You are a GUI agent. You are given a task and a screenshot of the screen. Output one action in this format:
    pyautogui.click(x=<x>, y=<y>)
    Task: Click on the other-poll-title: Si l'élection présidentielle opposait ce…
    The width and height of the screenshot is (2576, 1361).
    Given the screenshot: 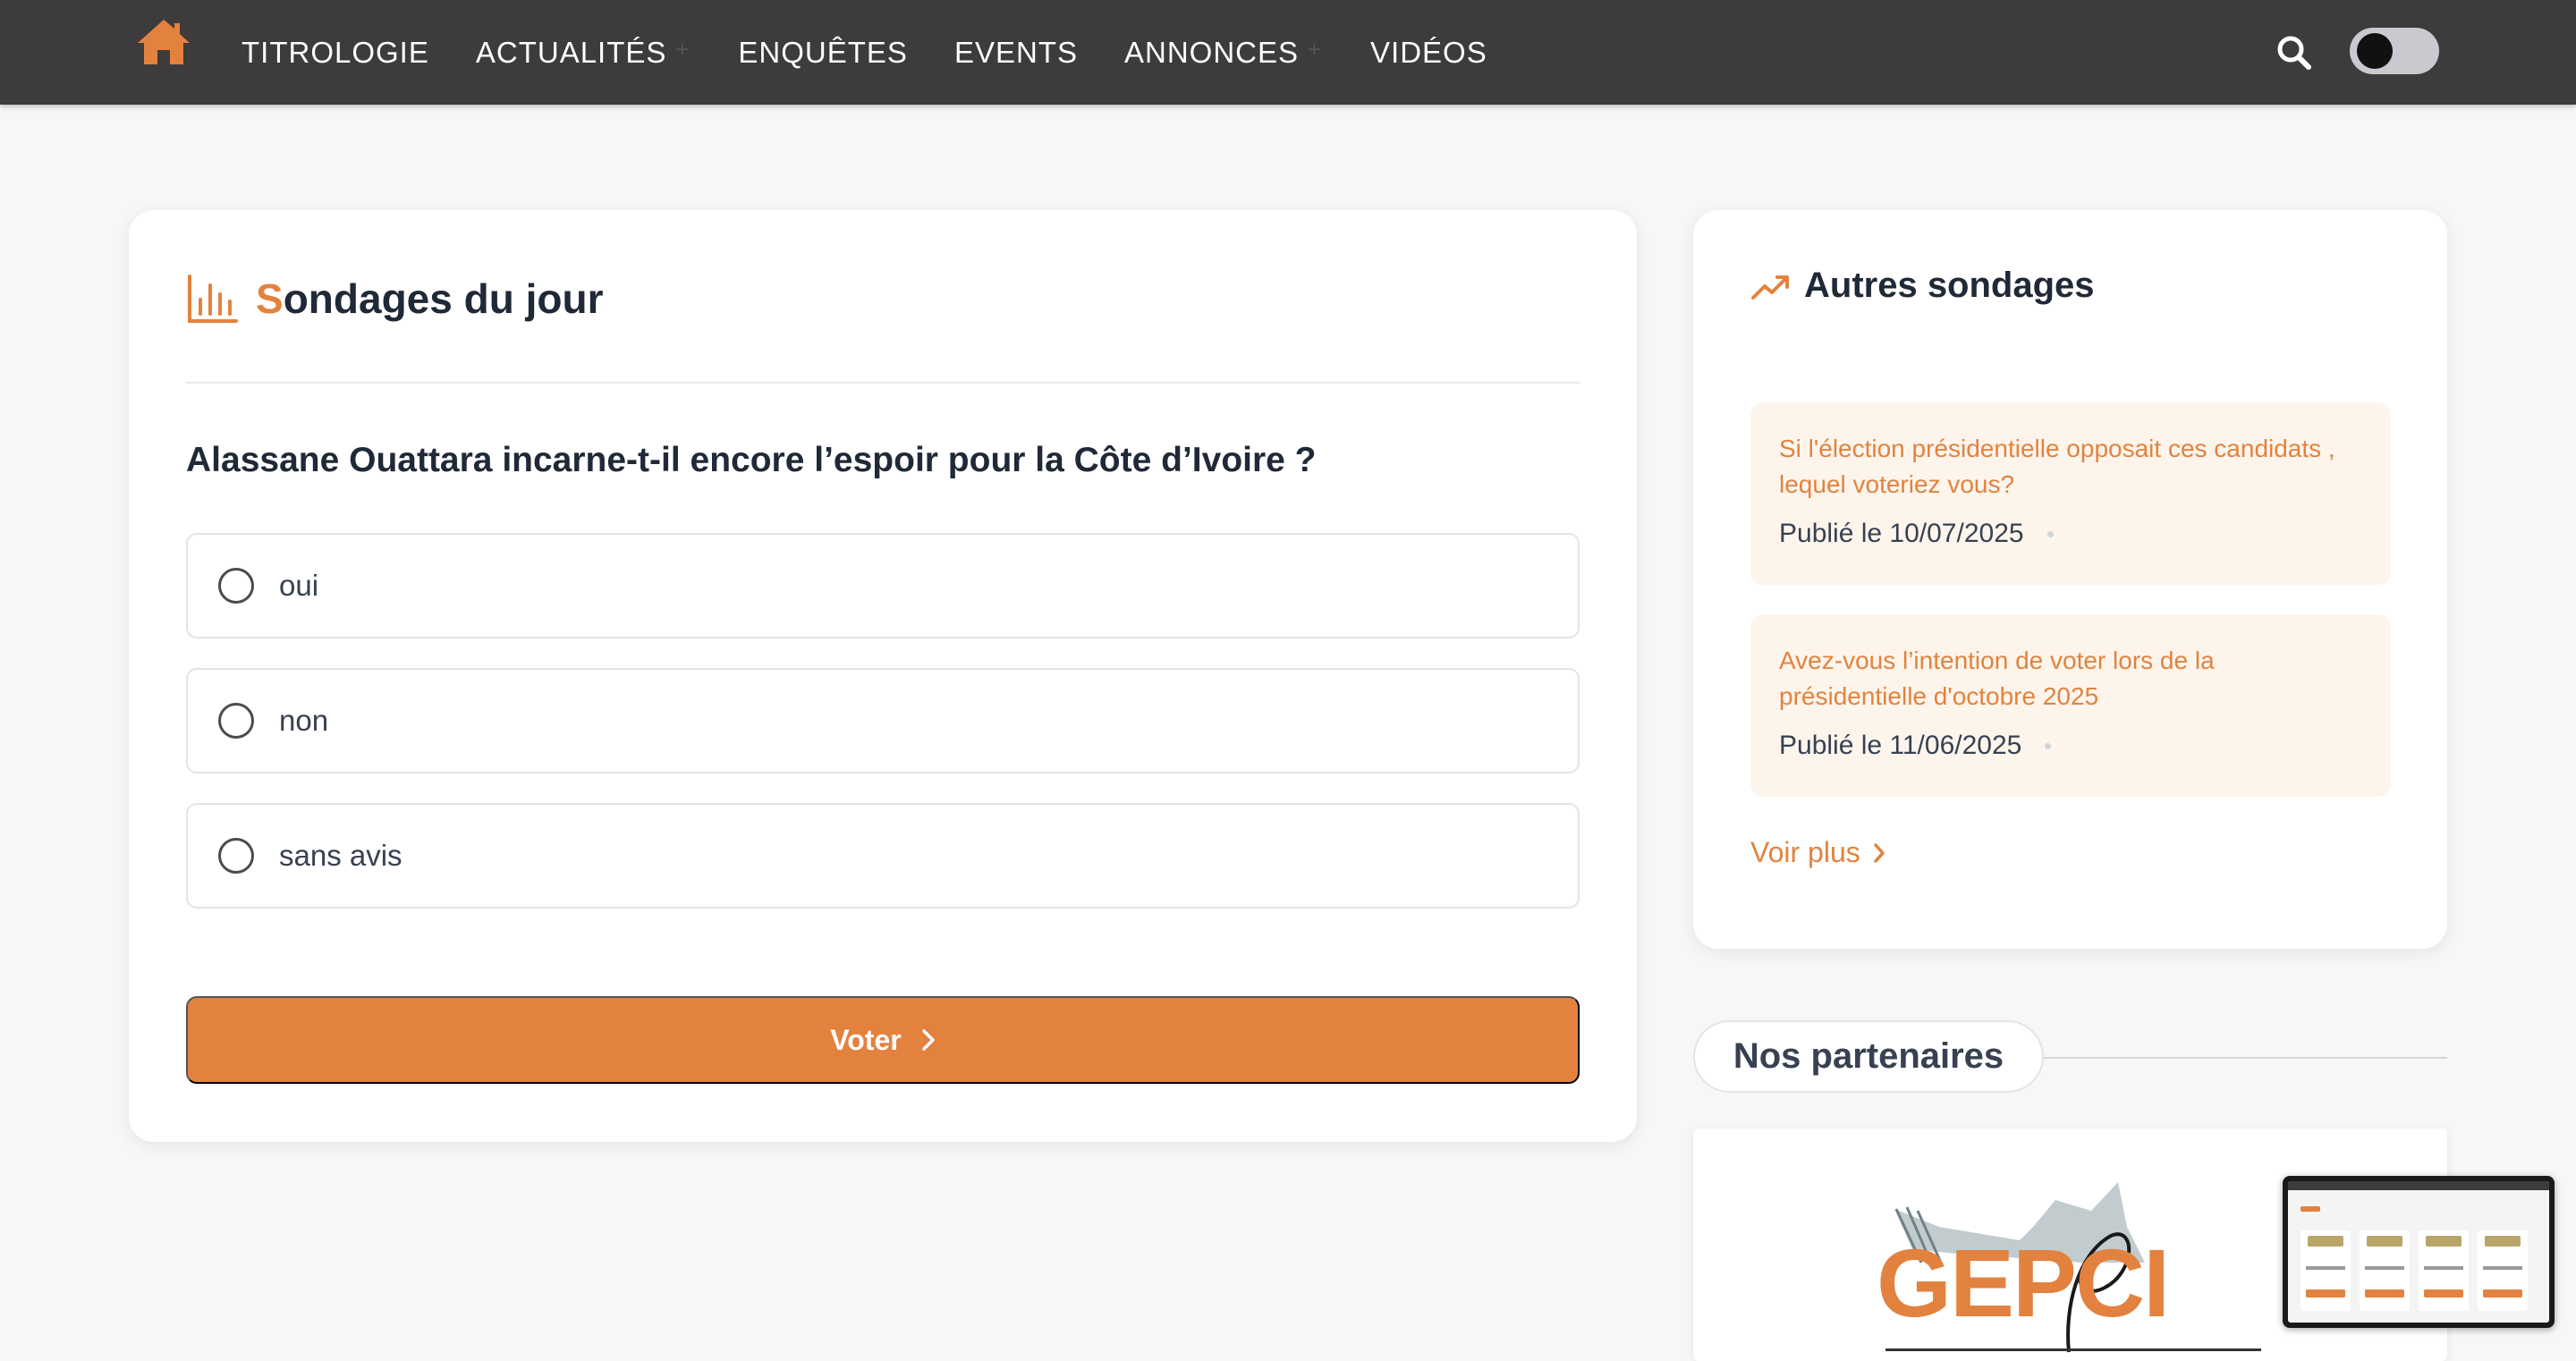 What is the action you would take?
    pyautogui.click(x=2071, y=467)
    